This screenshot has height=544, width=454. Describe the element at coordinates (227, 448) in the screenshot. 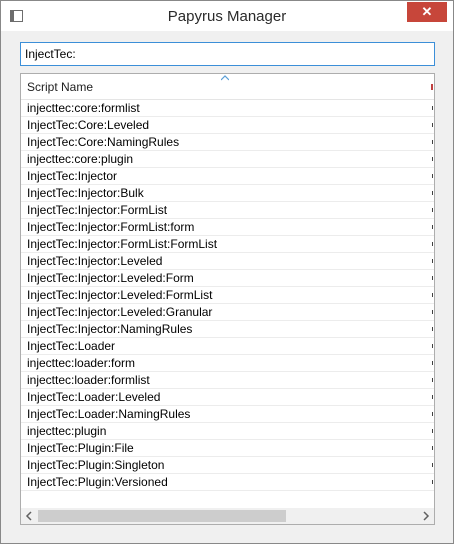

I see `table-row: InjectTec:Plugin:File` at that location.